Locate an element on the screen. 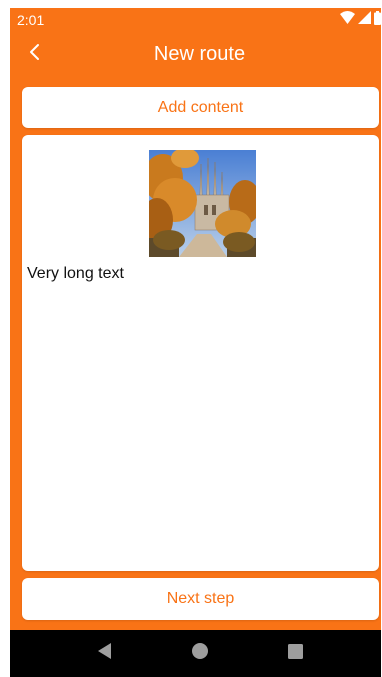 This screenshot has width=382, height=677. system-nav-bar is located at coordinates (195, 653).